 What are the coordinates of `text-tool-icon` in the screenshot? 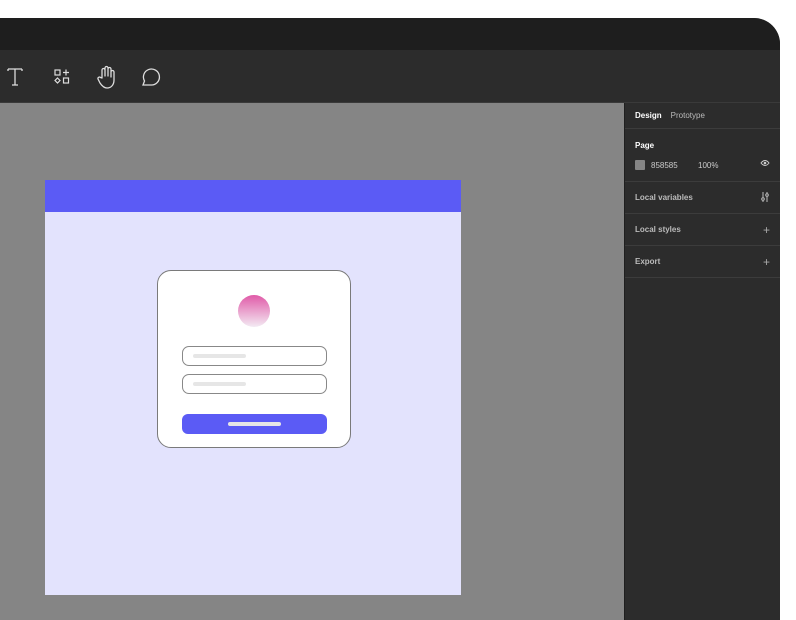 It's located at (15, 77).